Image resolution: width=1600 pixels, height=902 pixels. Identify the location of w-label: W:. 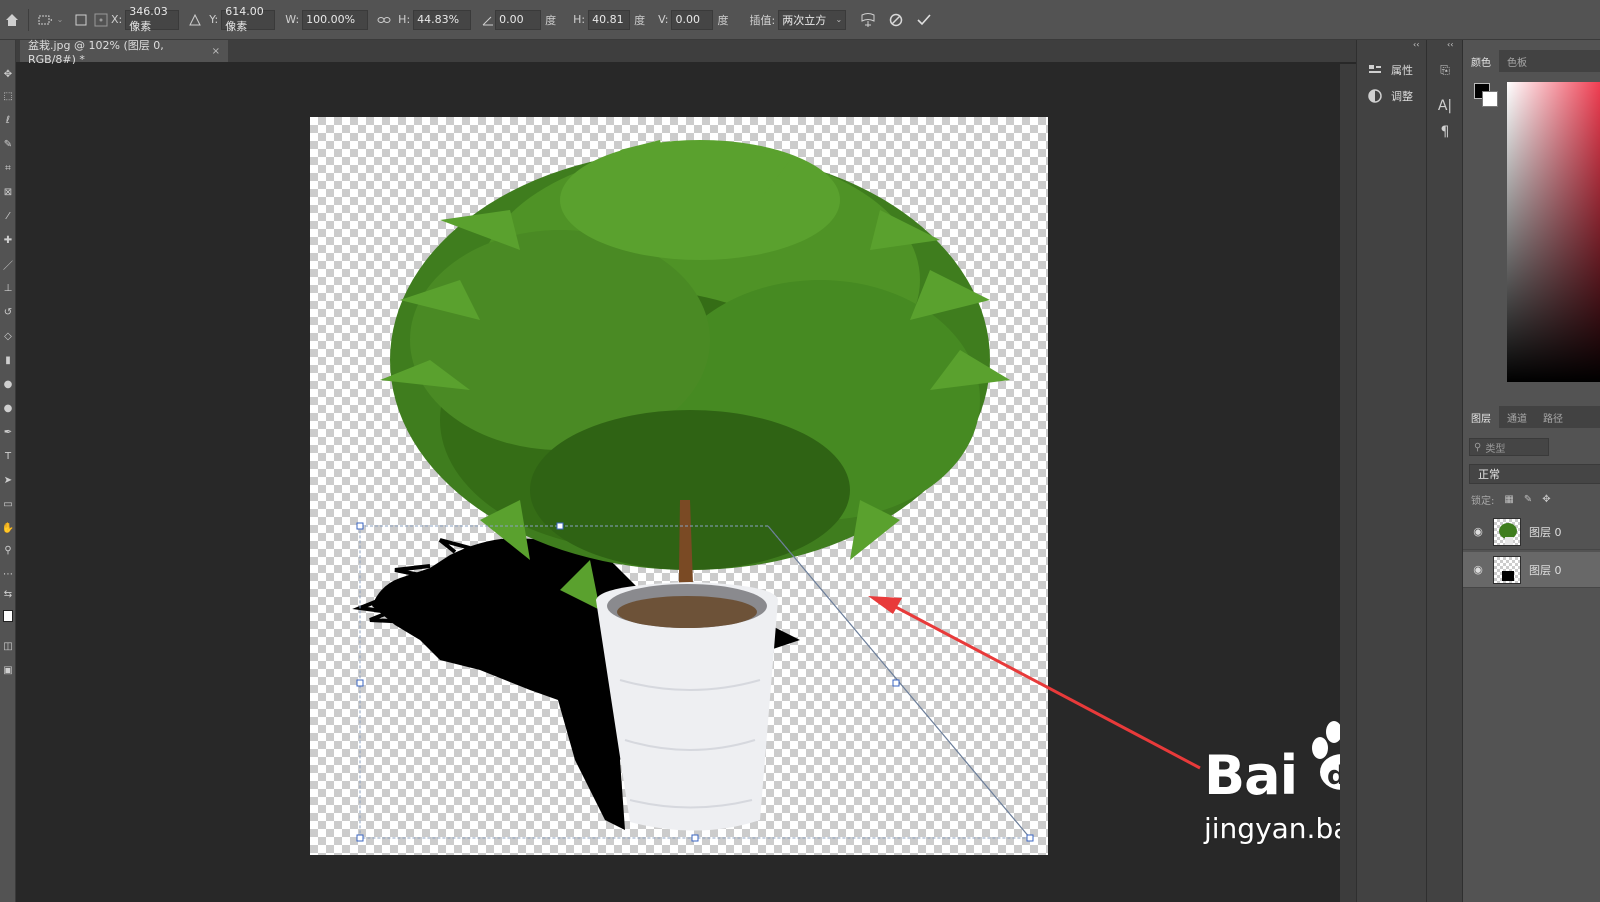
(292, 19).